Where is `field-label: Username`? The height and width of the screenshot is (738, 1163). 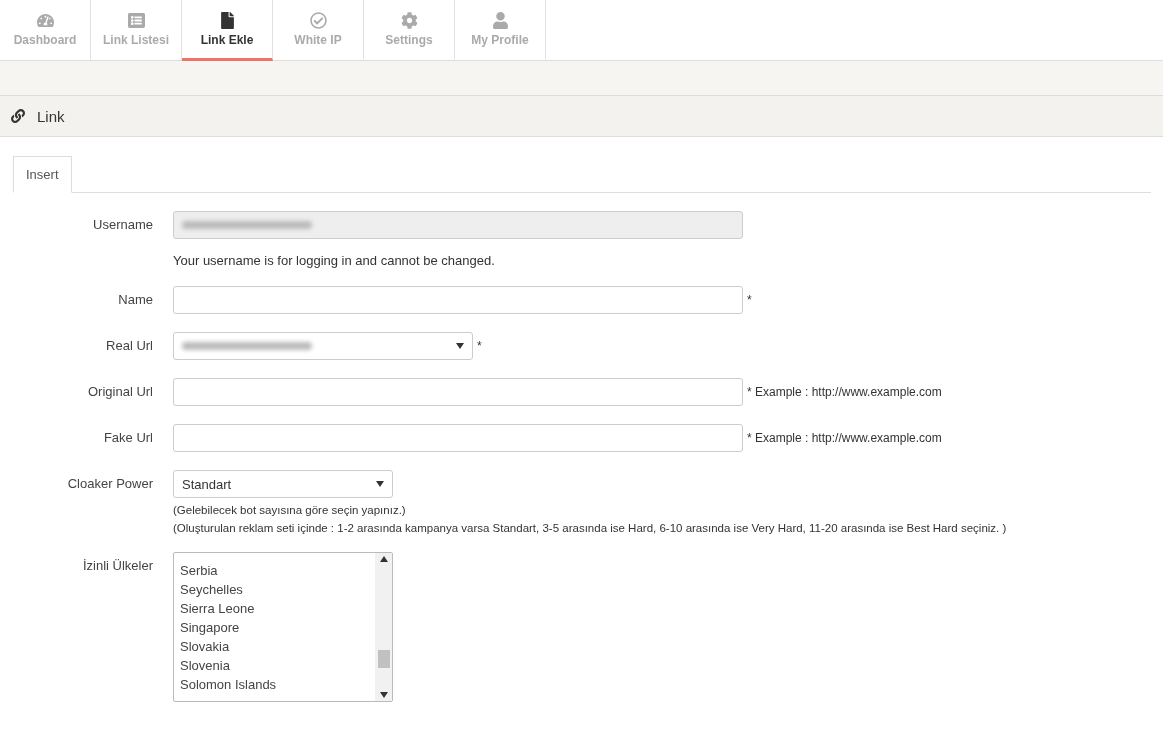 field-label: Username is located at coordinates (122, 224).